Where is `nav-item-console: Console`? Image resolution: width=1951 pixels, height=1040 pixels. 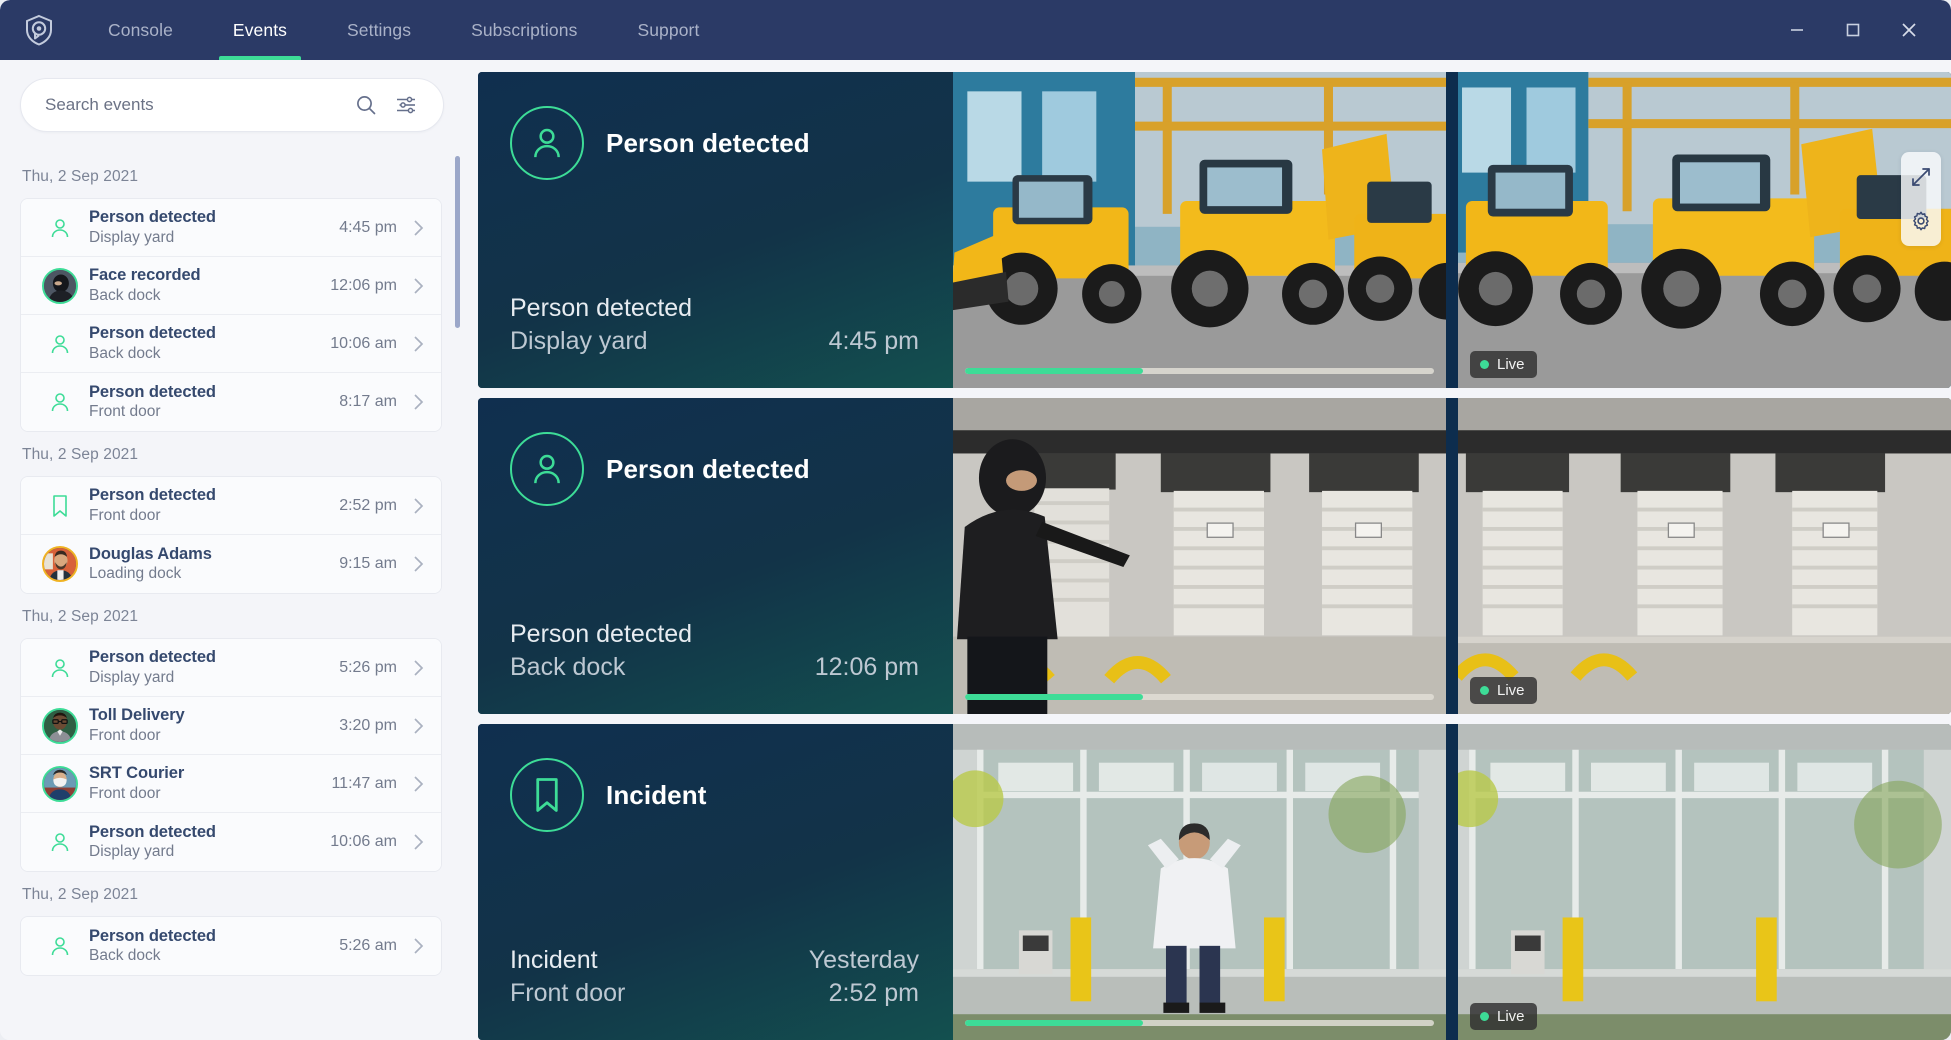
nav-item-console: Console is located at coordinates (140, 30).